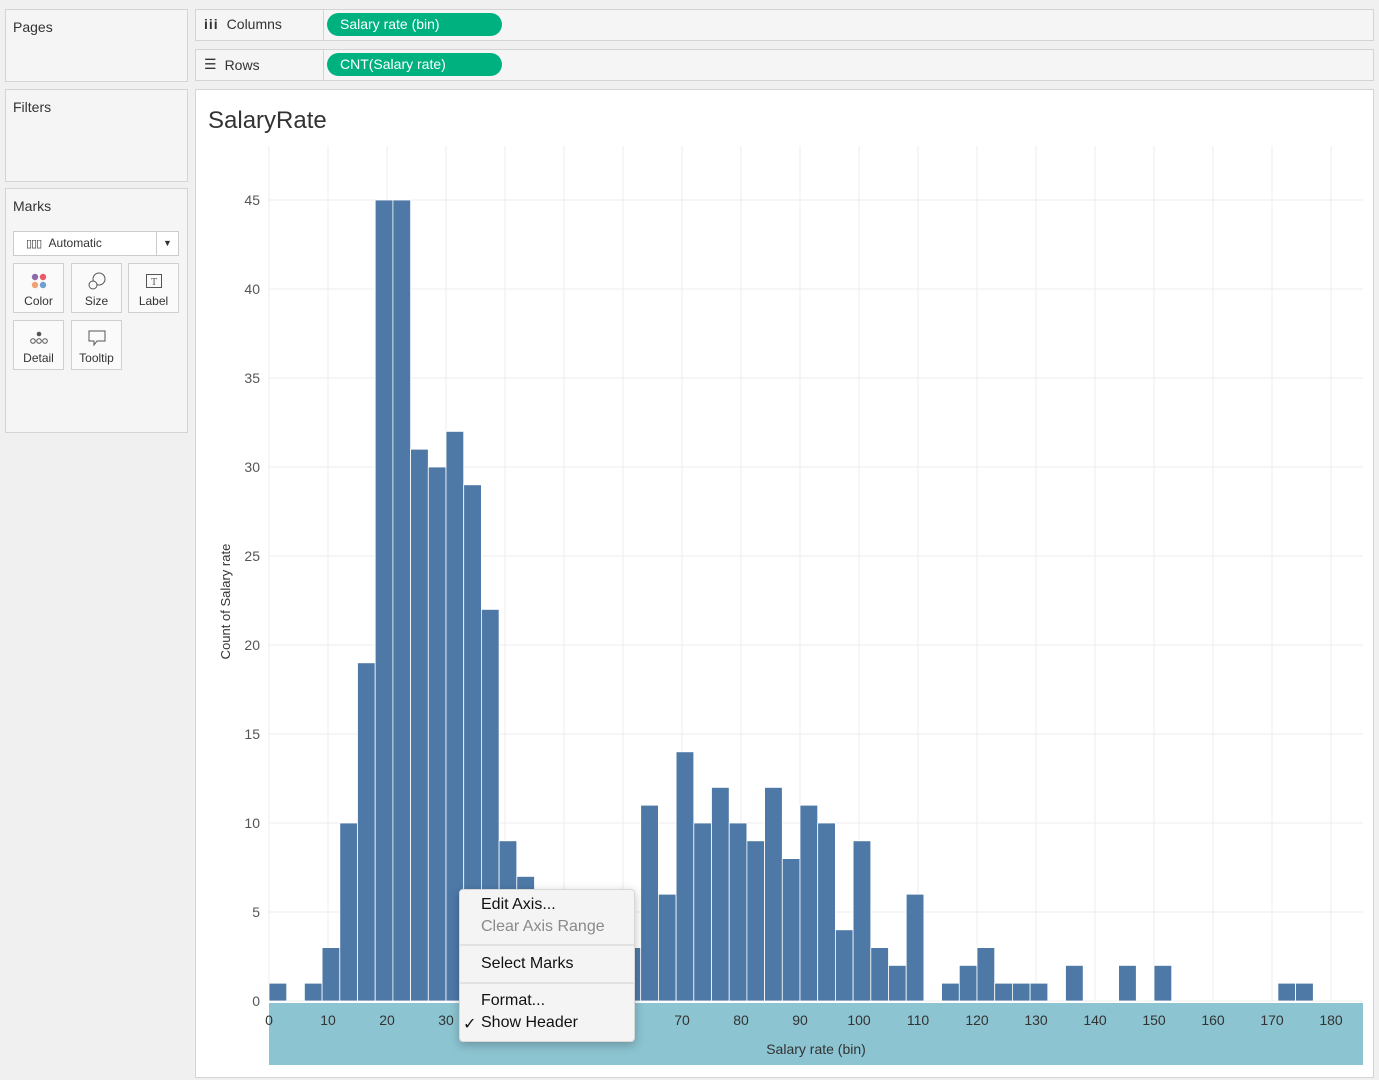 This screenshot has width=1379, height=1080. What do you see at coordinates (1154, 1020) in the screenshot?
I see `x-tick-label: 150` at bounding box center [1154, 1020].